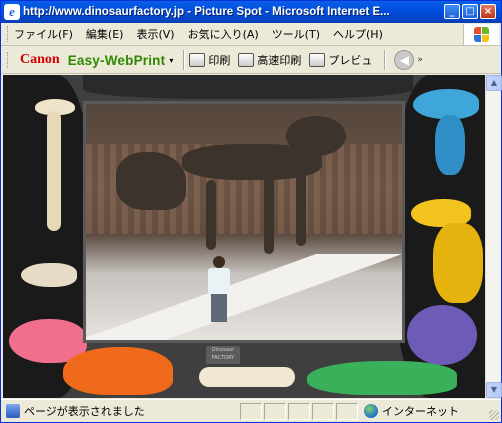 The image size is (502, 423). Describe the element at coordinates (420, 60) in the screenshot. I see `toolbar-overflow-chevron: »` at that location.